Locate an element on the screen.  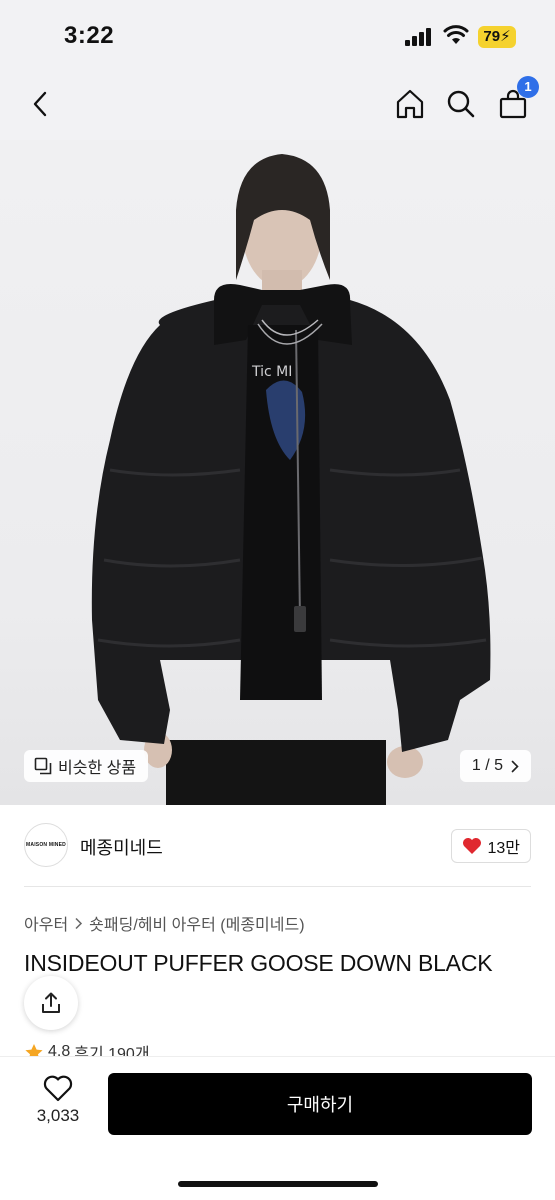
share-button is located at coordinates (51, 1003).